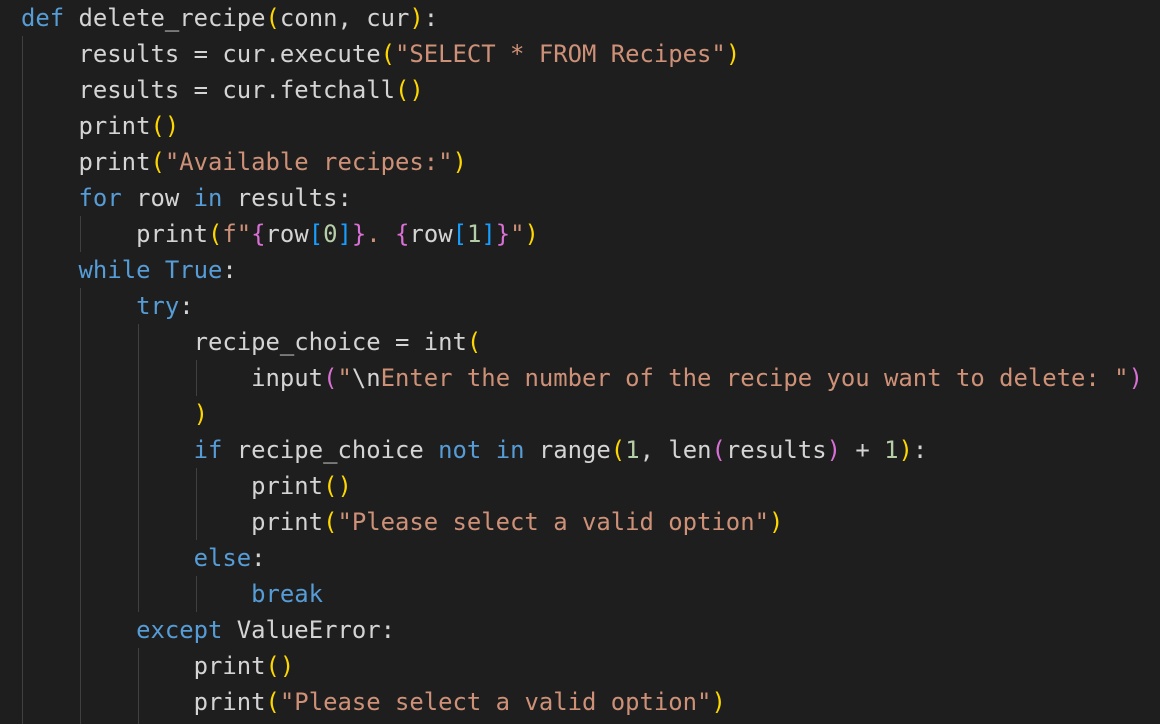 This screenshot has width=1160, height=724. Describe the element at coordinates (567, 450) in the screenshot. I see `code-token: range` at that location.